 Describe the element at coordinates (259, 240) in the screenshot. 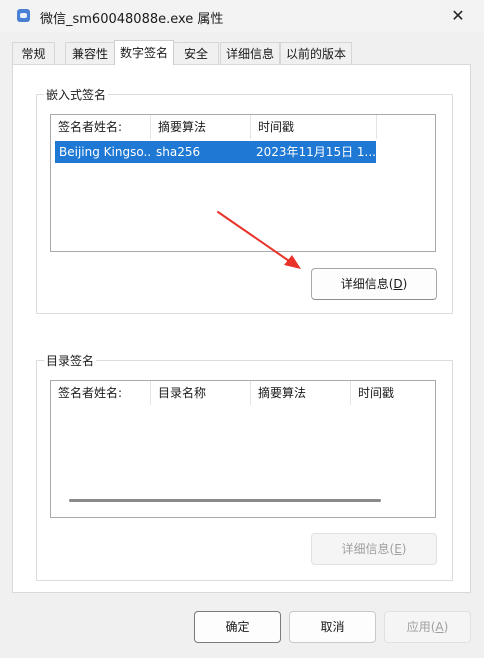

I see `annotation-arrow-icon` at that location.